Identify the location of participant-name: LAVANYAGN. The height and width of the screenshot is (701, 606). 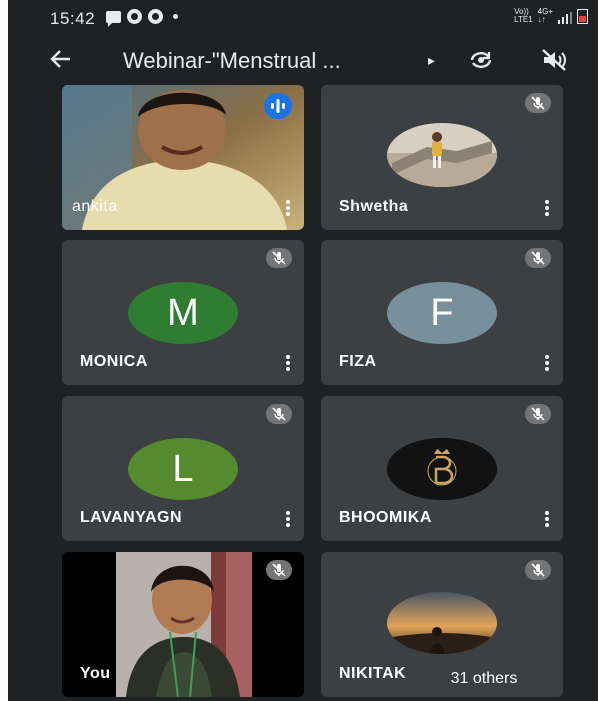
(131, 517).